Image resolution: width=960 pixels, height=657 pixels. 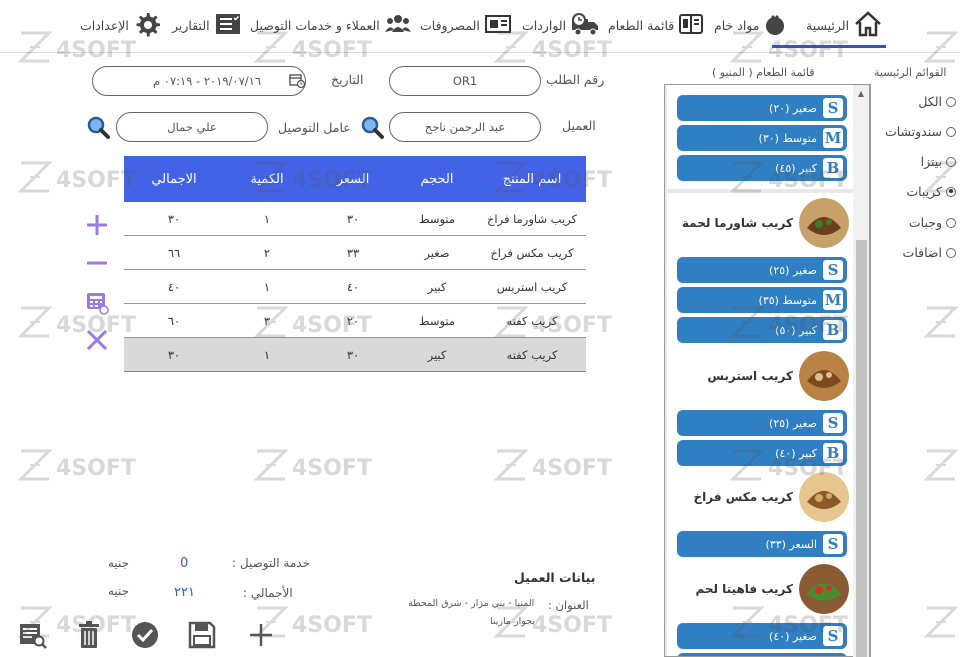 What do you see at coordinates (796, 330) in the screenshot?
I see `size-price-label: كبير (٥٠)` at bounding box center [796, 330].